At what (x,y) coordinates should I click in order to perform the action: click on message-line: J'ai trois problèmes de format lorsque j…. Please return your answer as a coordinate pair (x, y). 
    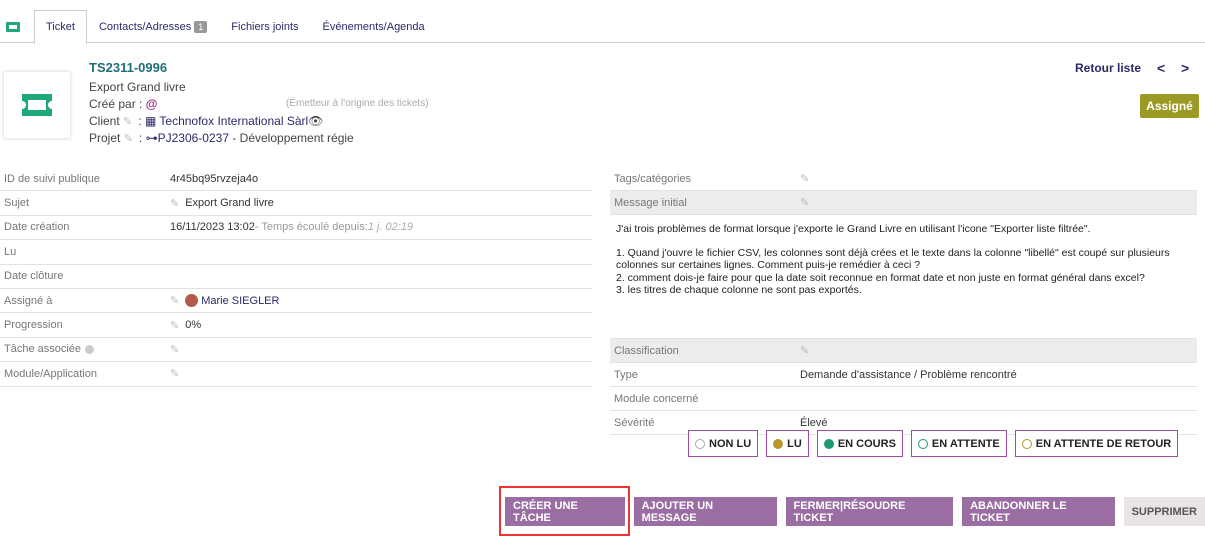
    Looking at the image, I should click on (853, 229).